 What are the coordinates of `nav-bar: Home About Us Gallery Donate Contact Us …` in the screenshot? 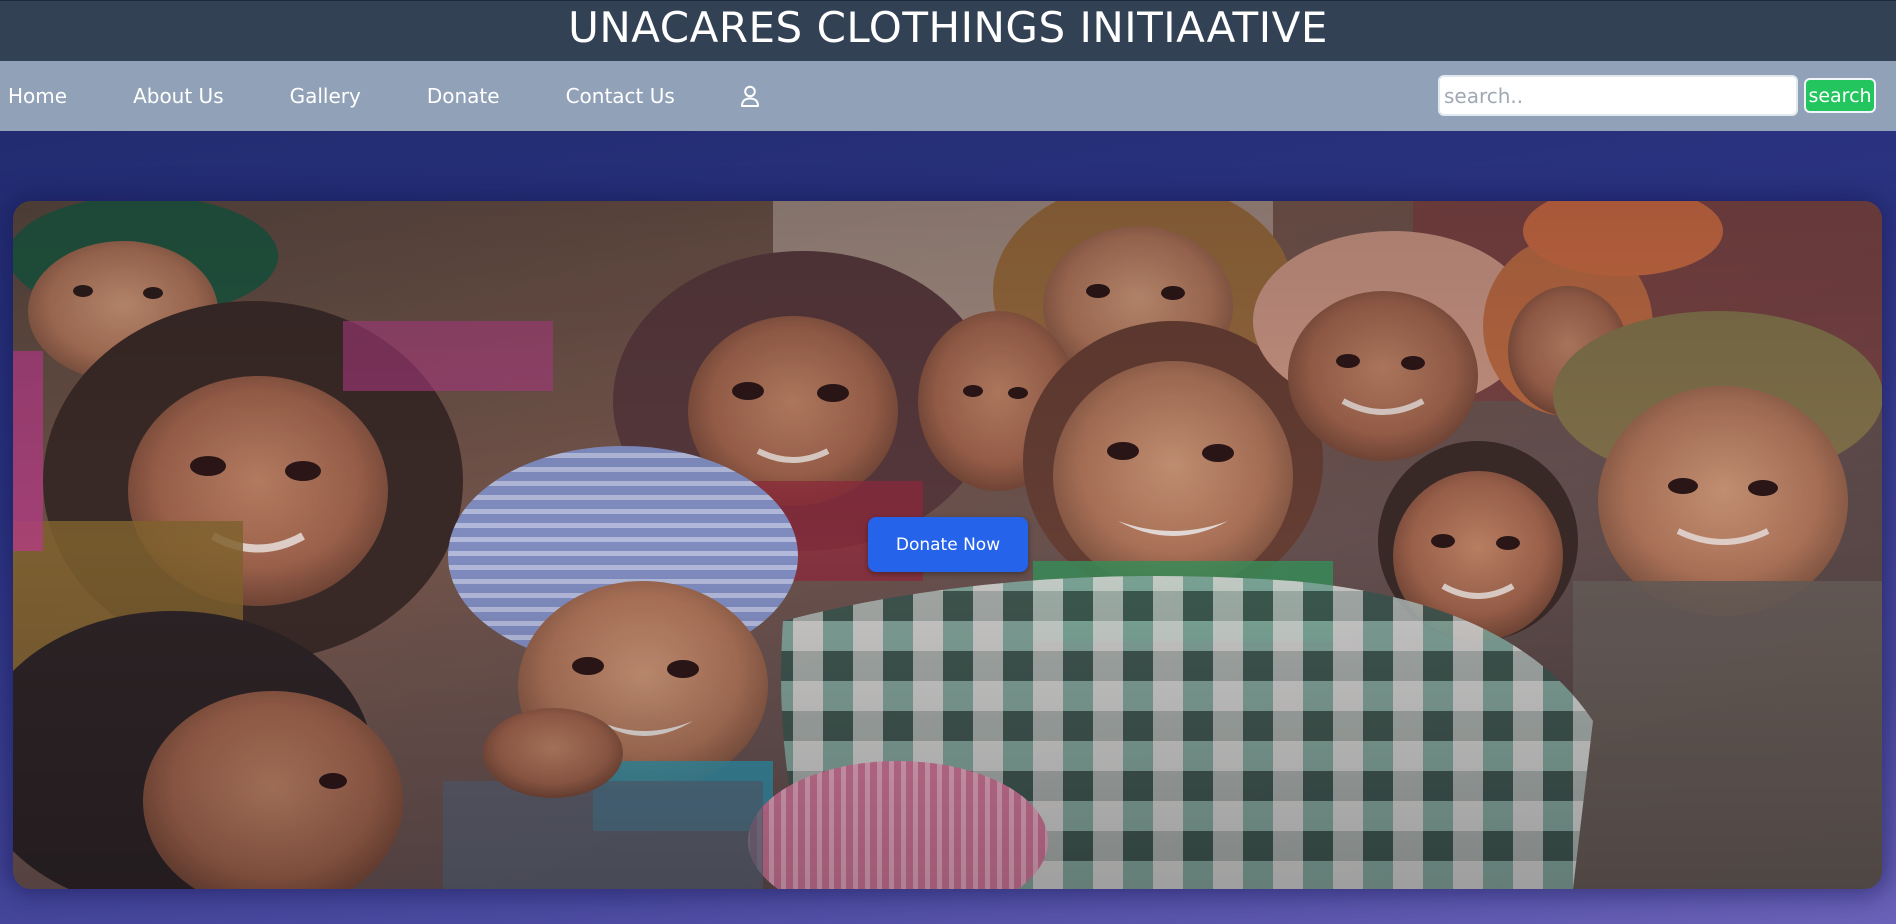 It's located at (948, 96).